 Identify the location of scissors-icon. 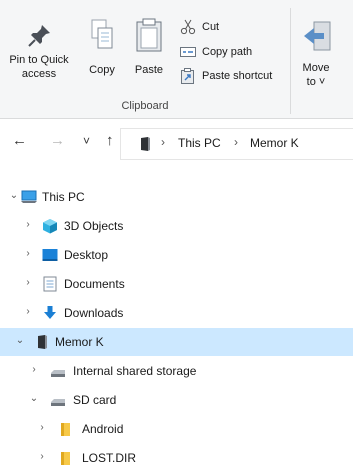
(188, 27).